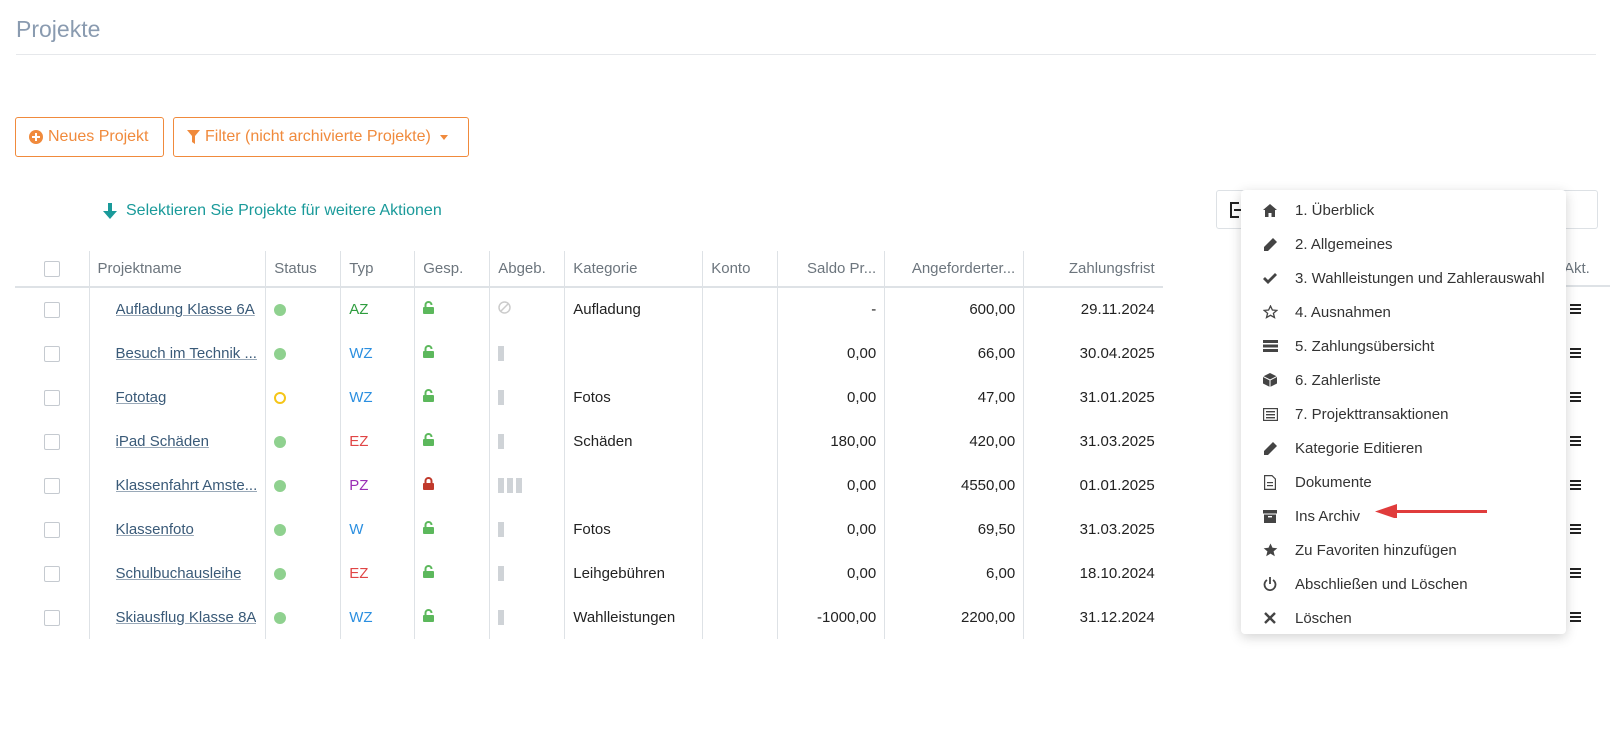 This screenshot has width=1612, height=734. What do you see at coordinates (1376, 550) in the screenshot?
I see `menu-item-label: Zu Favoriten hinzufügen` at bounding box center [1376, 550].